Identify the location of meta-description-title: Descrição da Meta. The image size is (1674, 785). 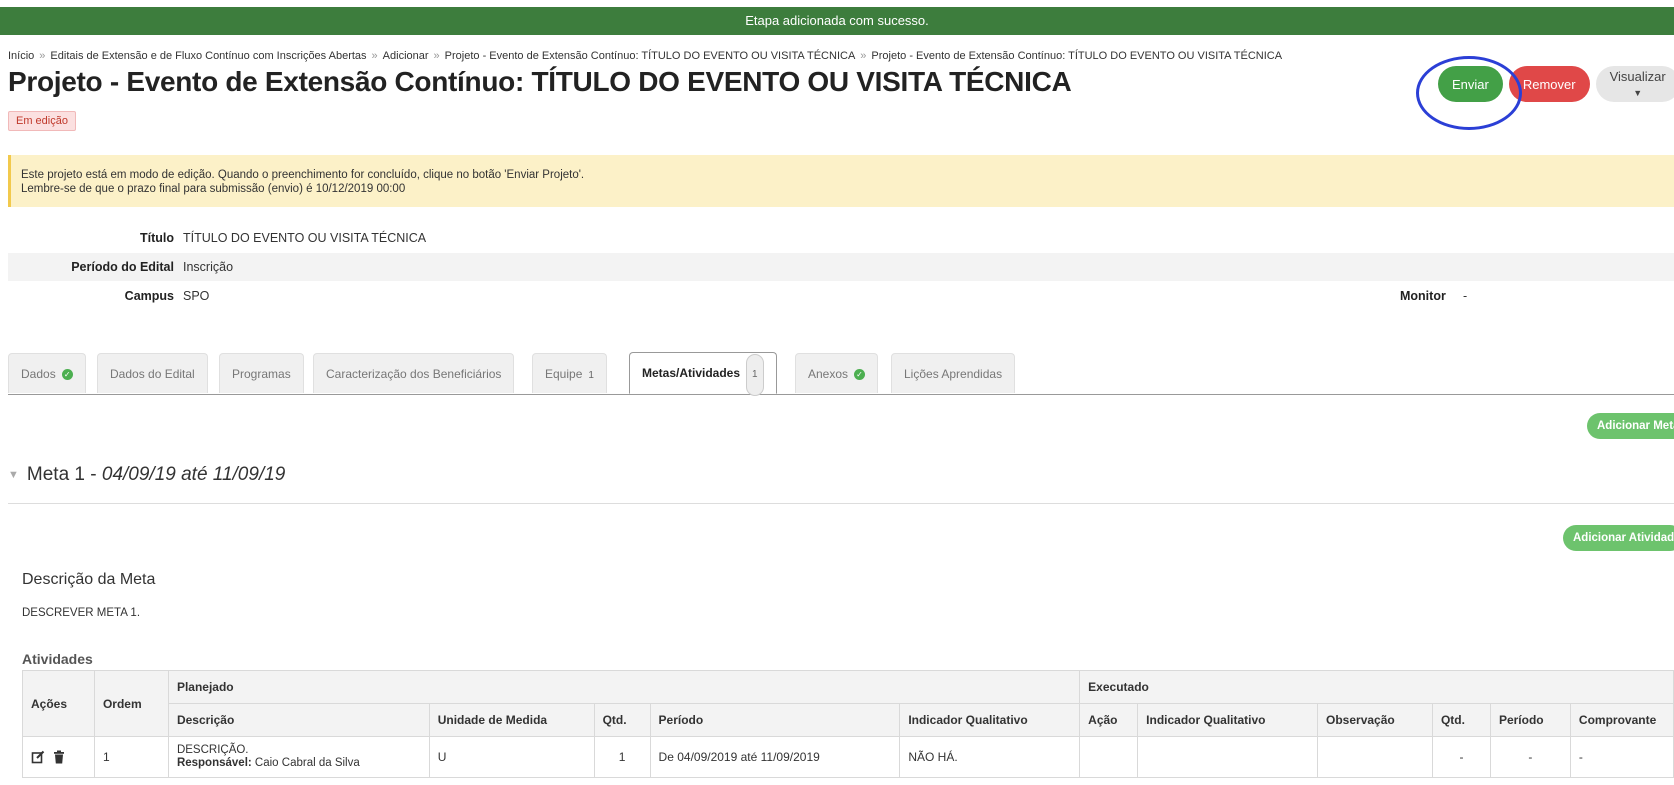
(89, 579).